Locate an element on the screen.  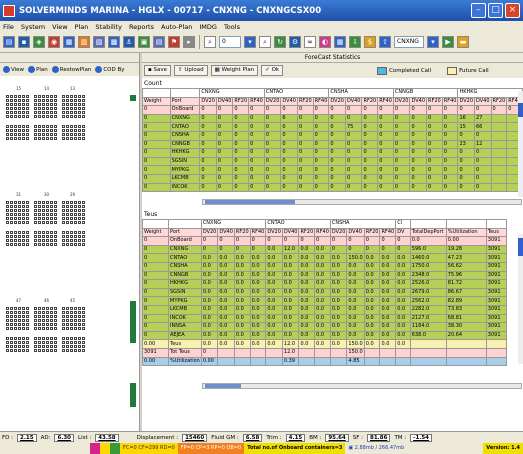
weight-plan-button: ▦ Weight Plan is located at coordinates (234, 70).